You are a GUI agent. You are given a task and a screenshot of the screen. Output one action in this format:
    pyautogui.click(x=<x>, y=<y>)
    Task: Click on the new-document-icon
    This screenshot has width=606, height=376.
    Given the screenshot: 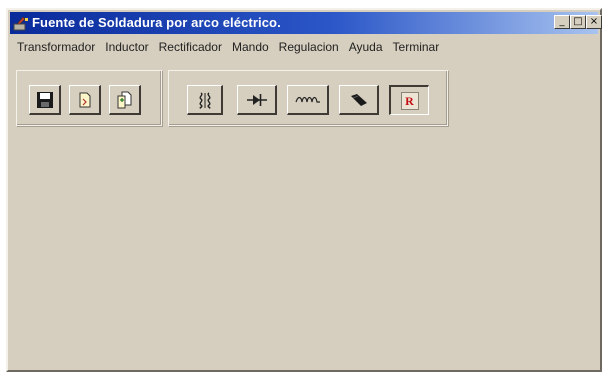 What is the action you would take?
    pyautogui.click(x=84, y=99)
    